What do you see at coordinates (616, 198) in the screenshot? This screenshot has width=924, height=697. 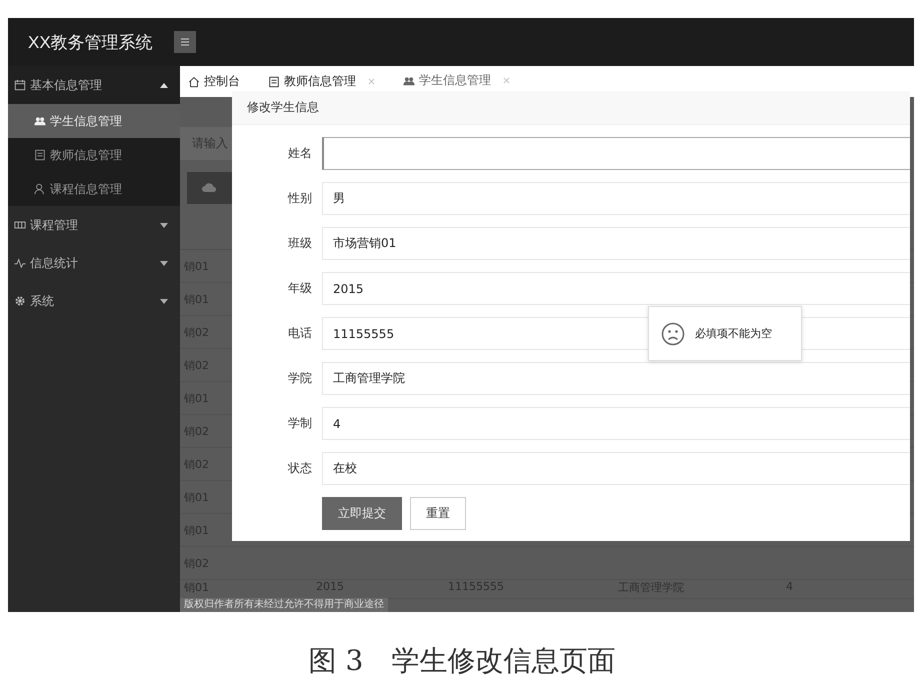 I see `input-field: 男` at bounding box center [616, 198].